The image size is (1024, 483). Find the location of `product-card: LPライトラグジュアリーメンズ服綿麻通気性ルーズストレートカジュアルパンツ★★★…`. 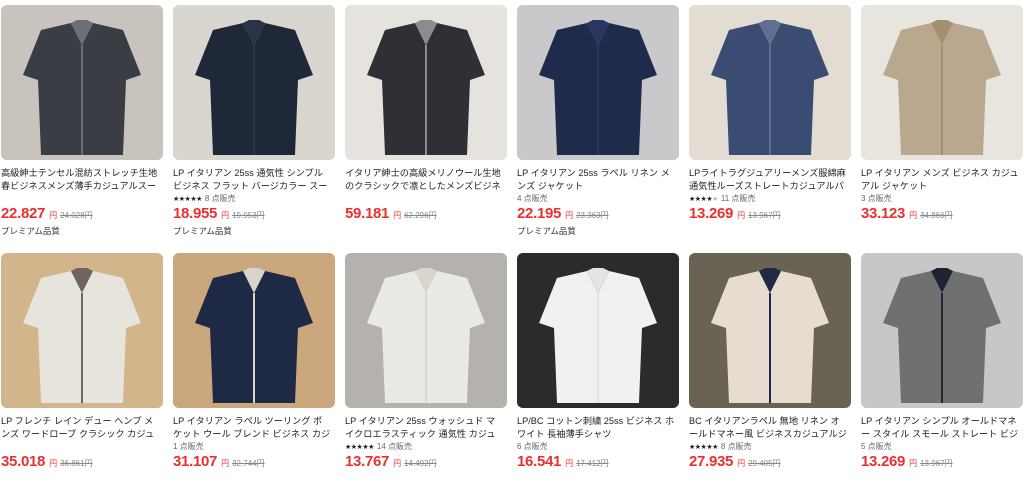

product-card: LPライトラグジュアリーメンズ服綿麻通気性ルーズストレートカジュアルパンツ★★★… is located at coordinates (770, 125).